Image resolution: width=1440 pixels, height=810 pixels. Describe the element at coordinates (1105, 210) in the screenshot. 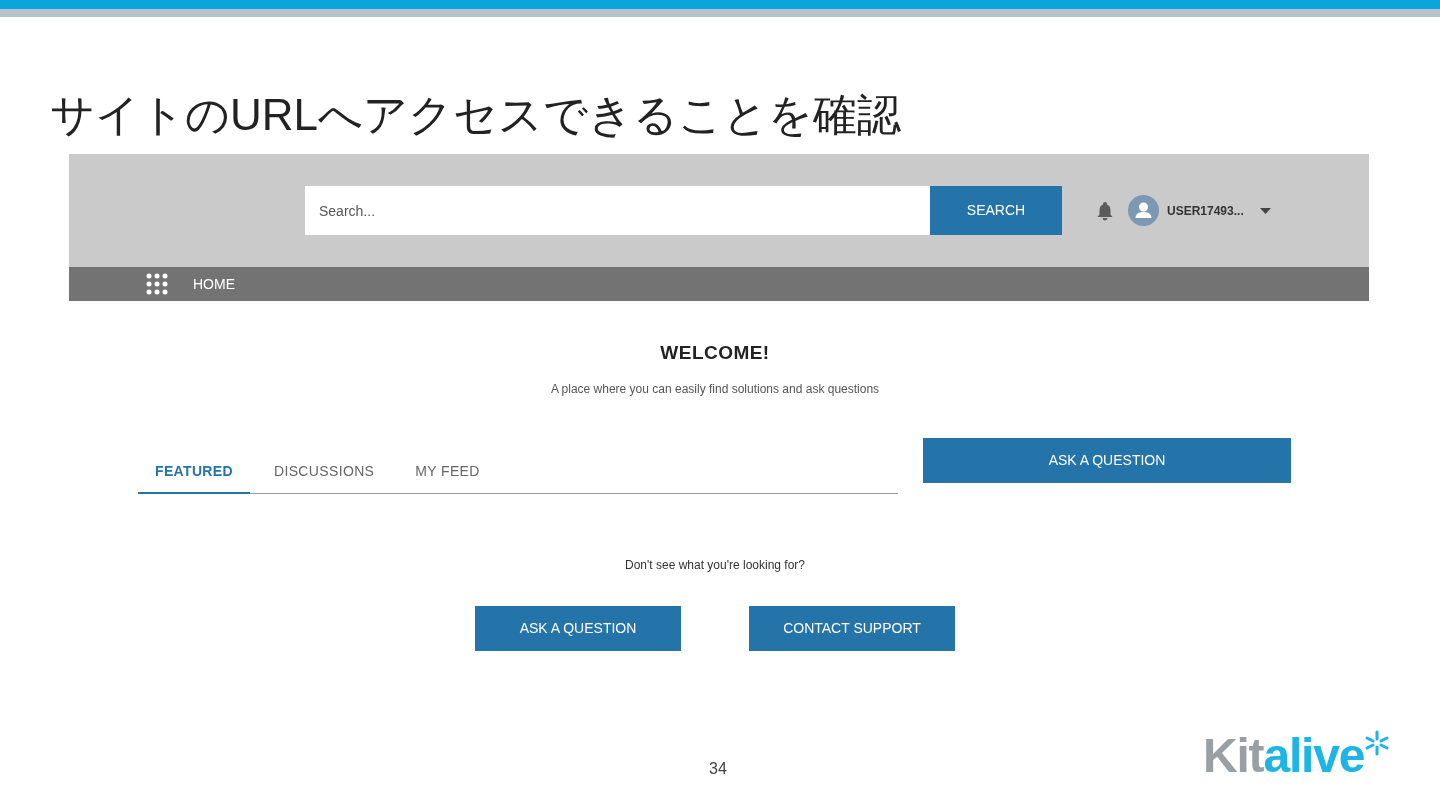

I see `notification-bell-icon` at that location.